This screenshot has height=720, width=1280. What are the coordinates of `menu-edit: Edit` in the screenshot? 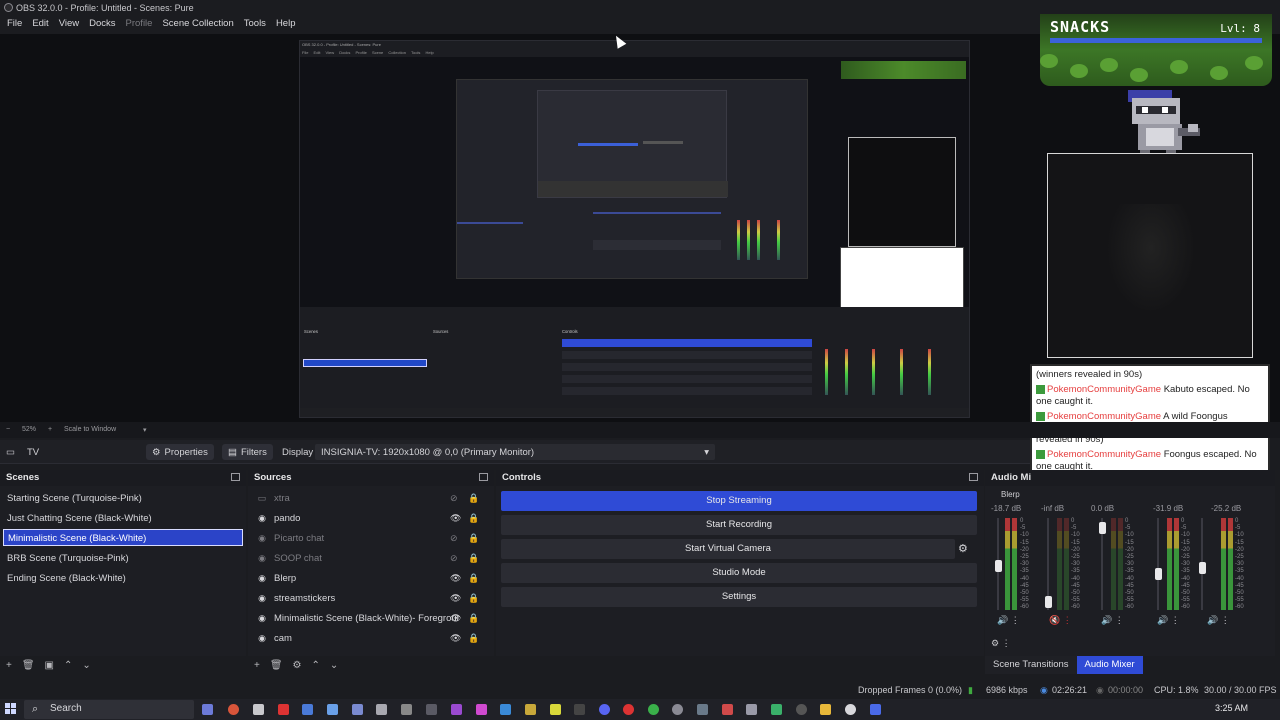 It's located at (40, 25).